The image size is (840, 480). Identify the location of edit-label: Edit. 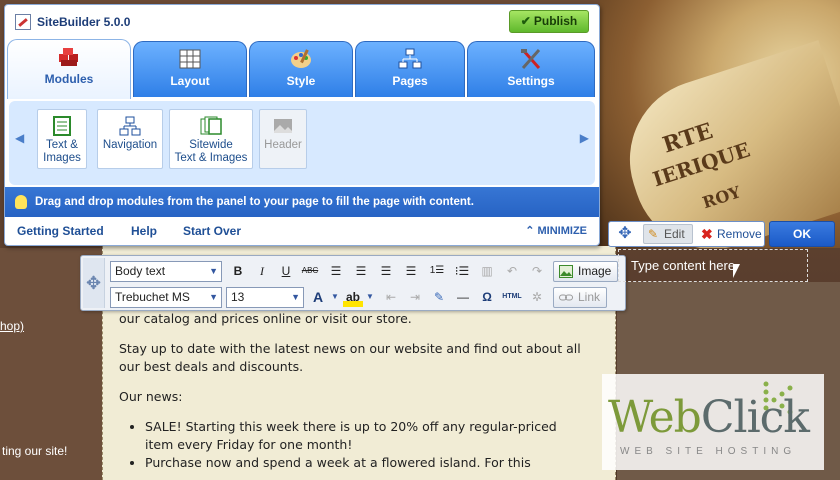
(674, 234).